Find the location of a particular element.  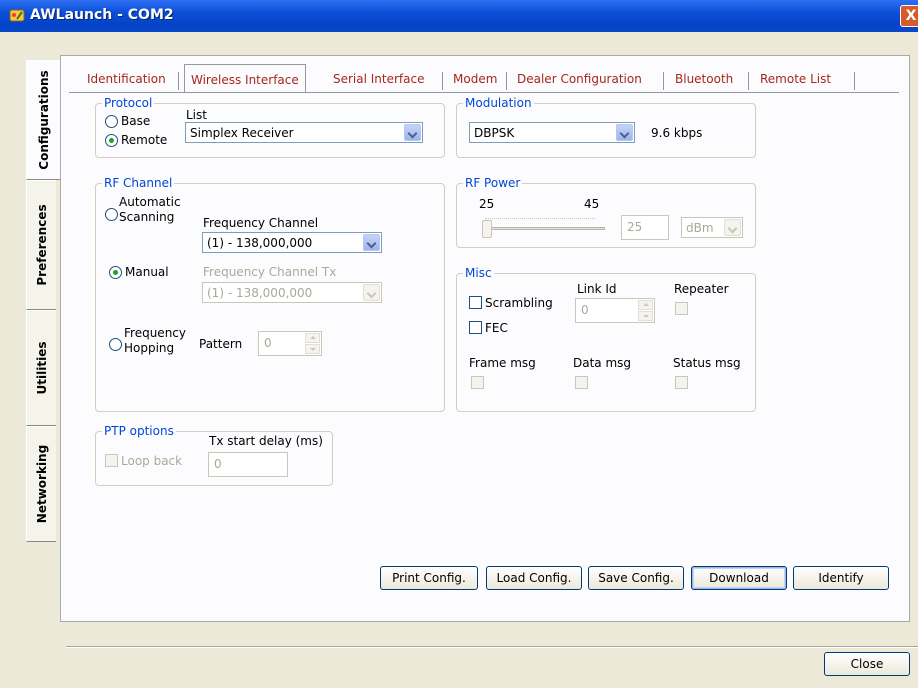

pattern-label: Pattern is located at coordinates (221, 344).